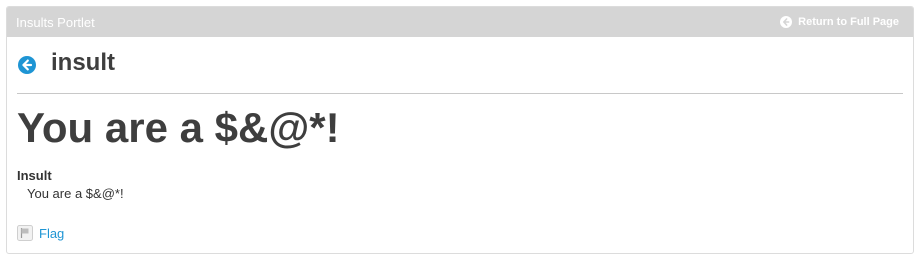 This screenshot has width=919, height=260. I want to click on portlet-title: Insults Portlet, so click(55, 22).